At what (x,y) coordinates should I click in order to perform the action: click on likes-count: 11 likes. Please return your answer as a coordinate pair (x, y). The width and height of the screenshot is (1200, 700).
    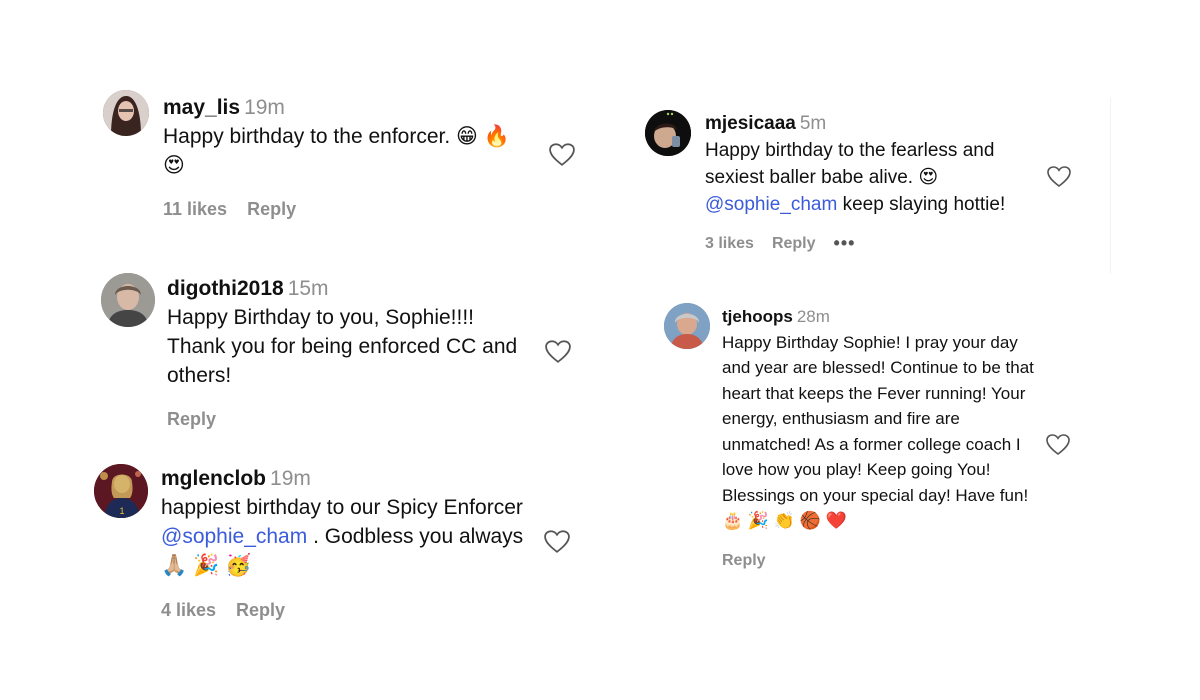
    Looking at the image, I should click on (195, 209).